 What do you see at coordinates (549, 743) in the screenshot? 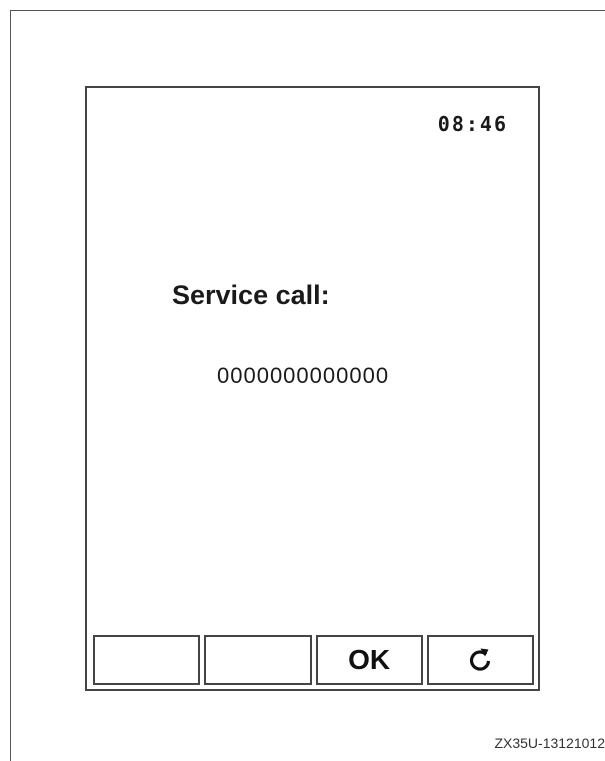
I see `figure-caption: ZX35U-13121012` at bounding box center [549, 743].